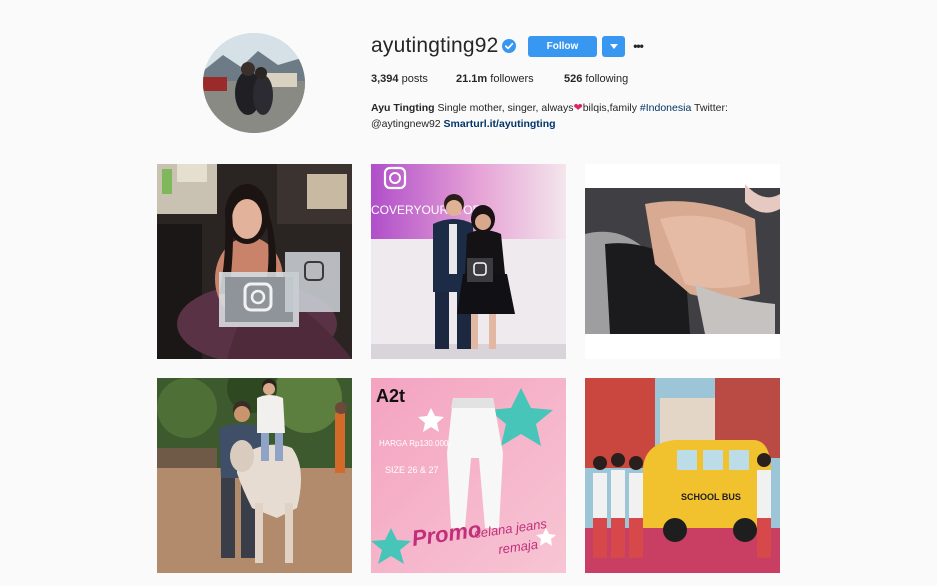  Describe the element at coordinates (416, 443) in the screenshot. I see `promo-price-text: HARGA Rp130.000,-` at that location.